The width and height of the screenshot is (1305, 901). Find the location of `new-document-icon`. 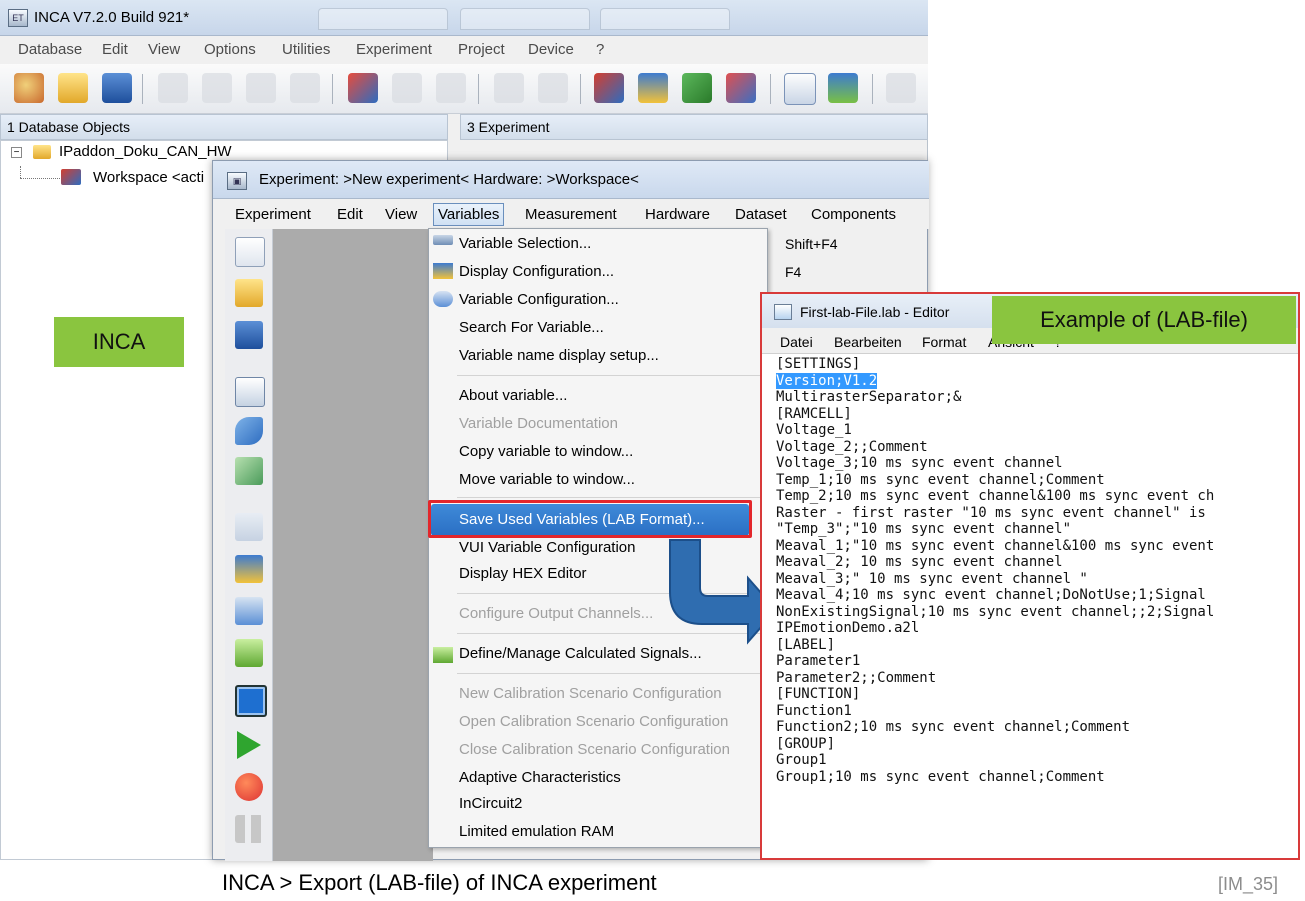

new-document-icon is located at coordinates (250, 252).